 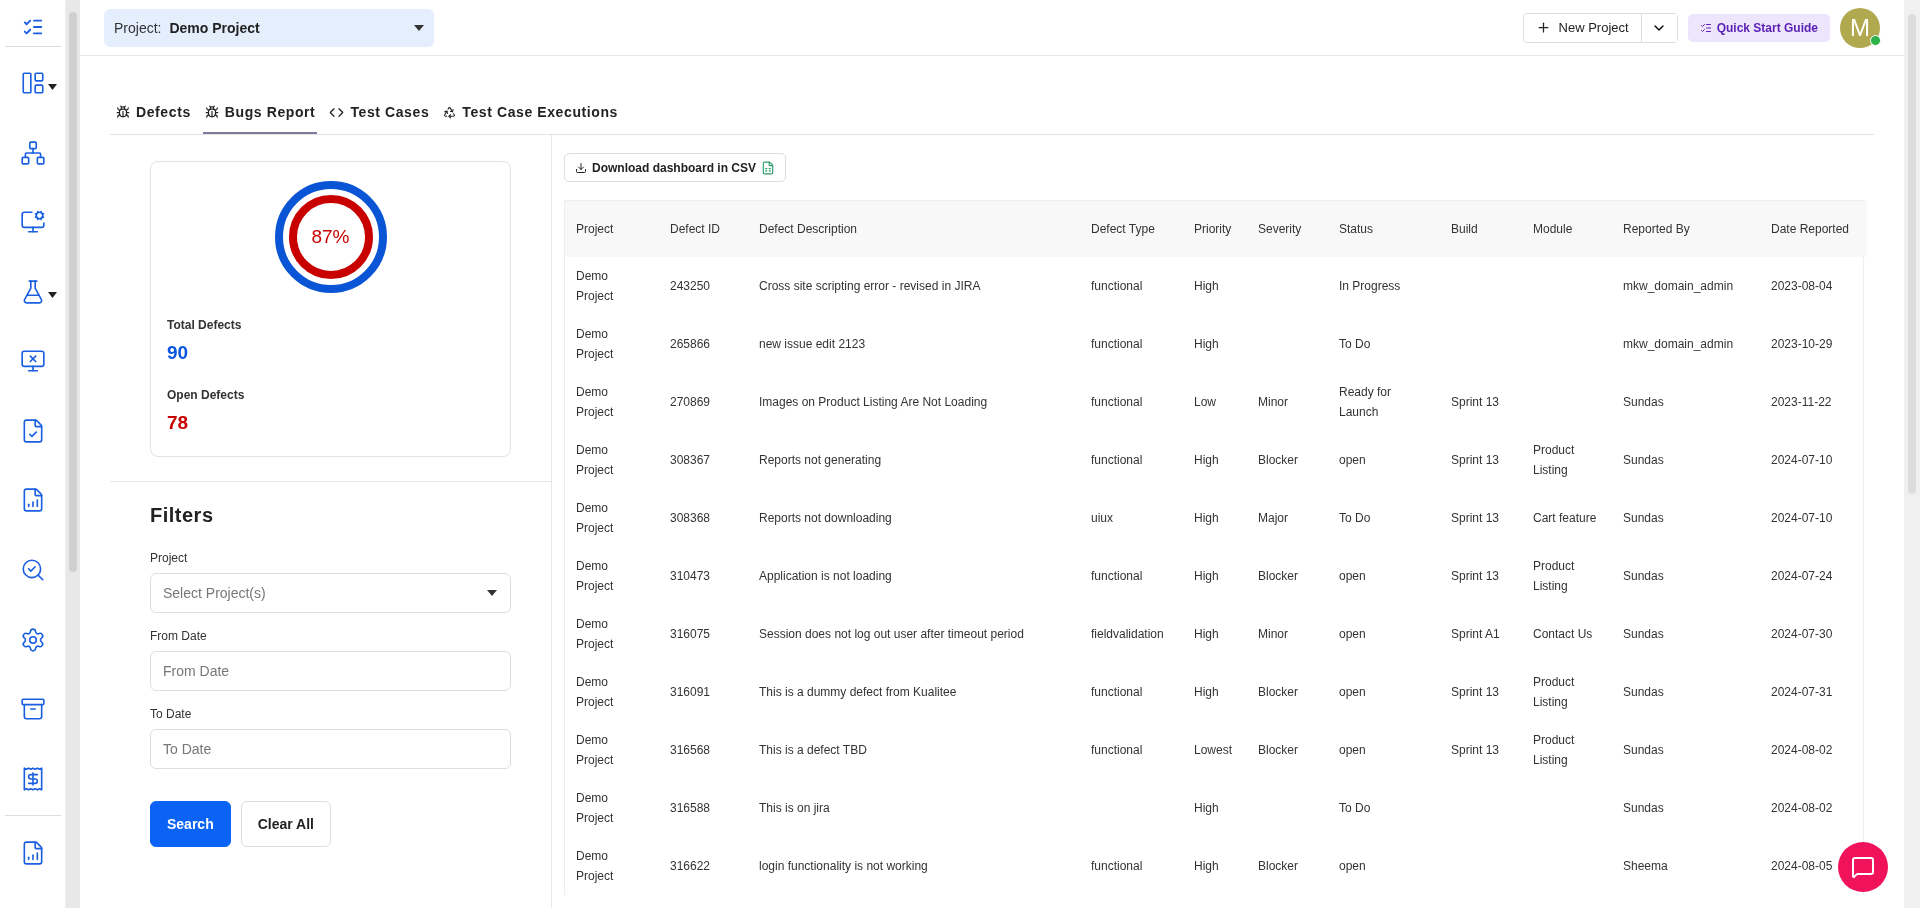 I want to click on tab: Test Case Executions, so click(x=530, y=115).